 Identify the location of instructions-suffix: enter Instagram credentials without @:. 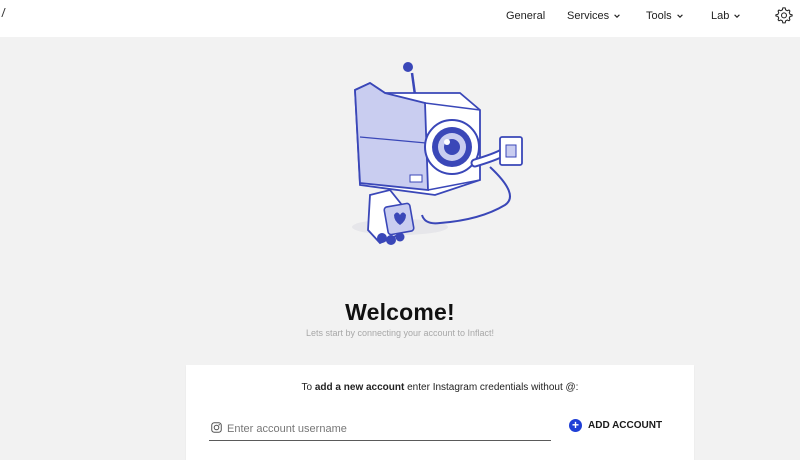
(491, 387).